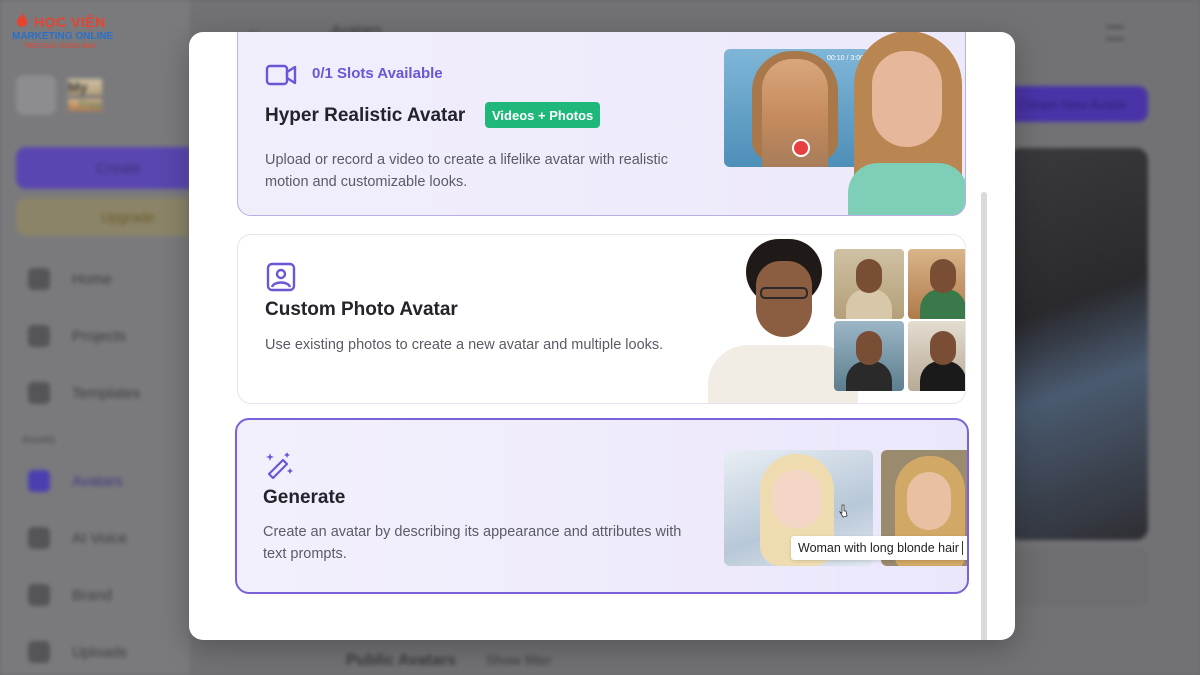 Image resolution: width=1200 pixels, height=675 pixels. I want to click on workspace-plan: ∙ Free, so click(85, 105).